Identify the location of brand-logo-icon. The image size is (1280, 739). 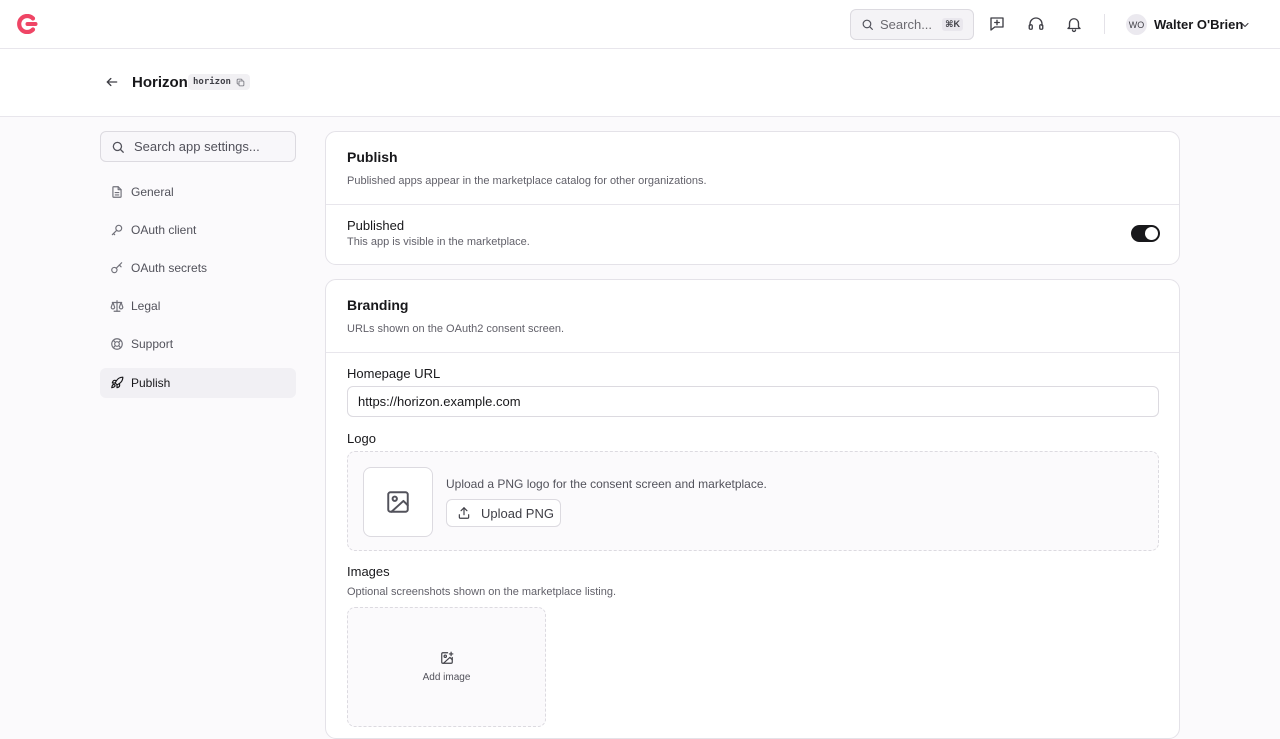
(27, 24).